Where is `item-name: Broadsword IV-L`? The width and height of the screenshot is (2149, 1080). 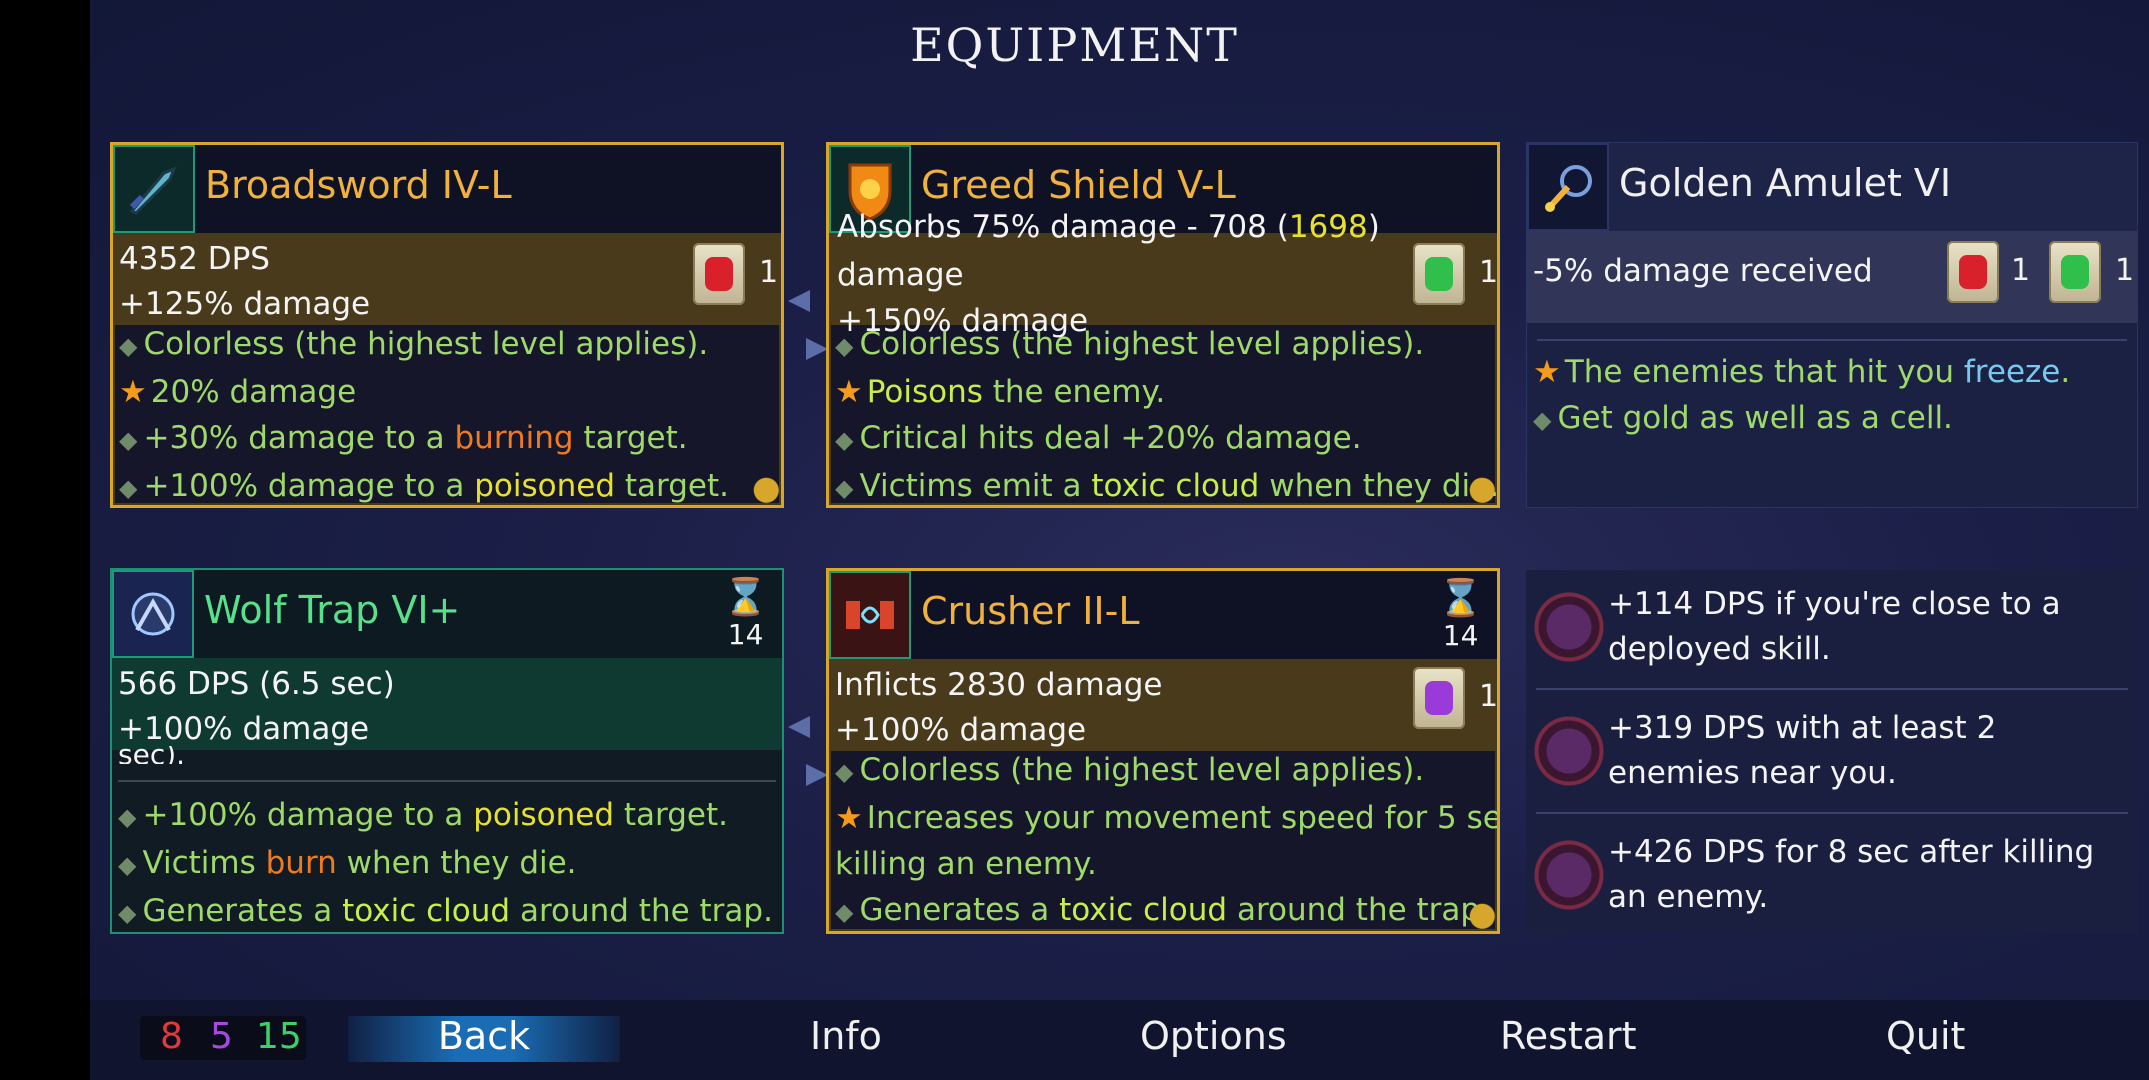
item-name: Broadsword IV-L is located at coordinates (358, 185).